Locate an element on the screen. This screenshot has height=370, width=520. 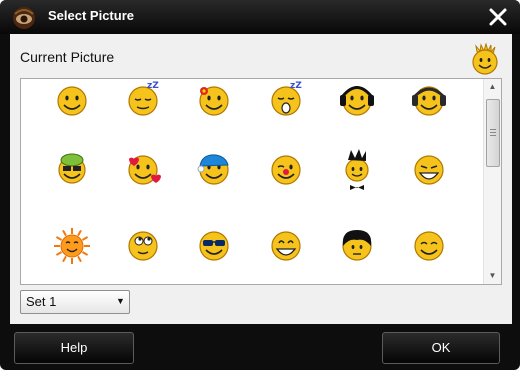
sunglasses-smiley-icon is located at coordinates (214, 246).